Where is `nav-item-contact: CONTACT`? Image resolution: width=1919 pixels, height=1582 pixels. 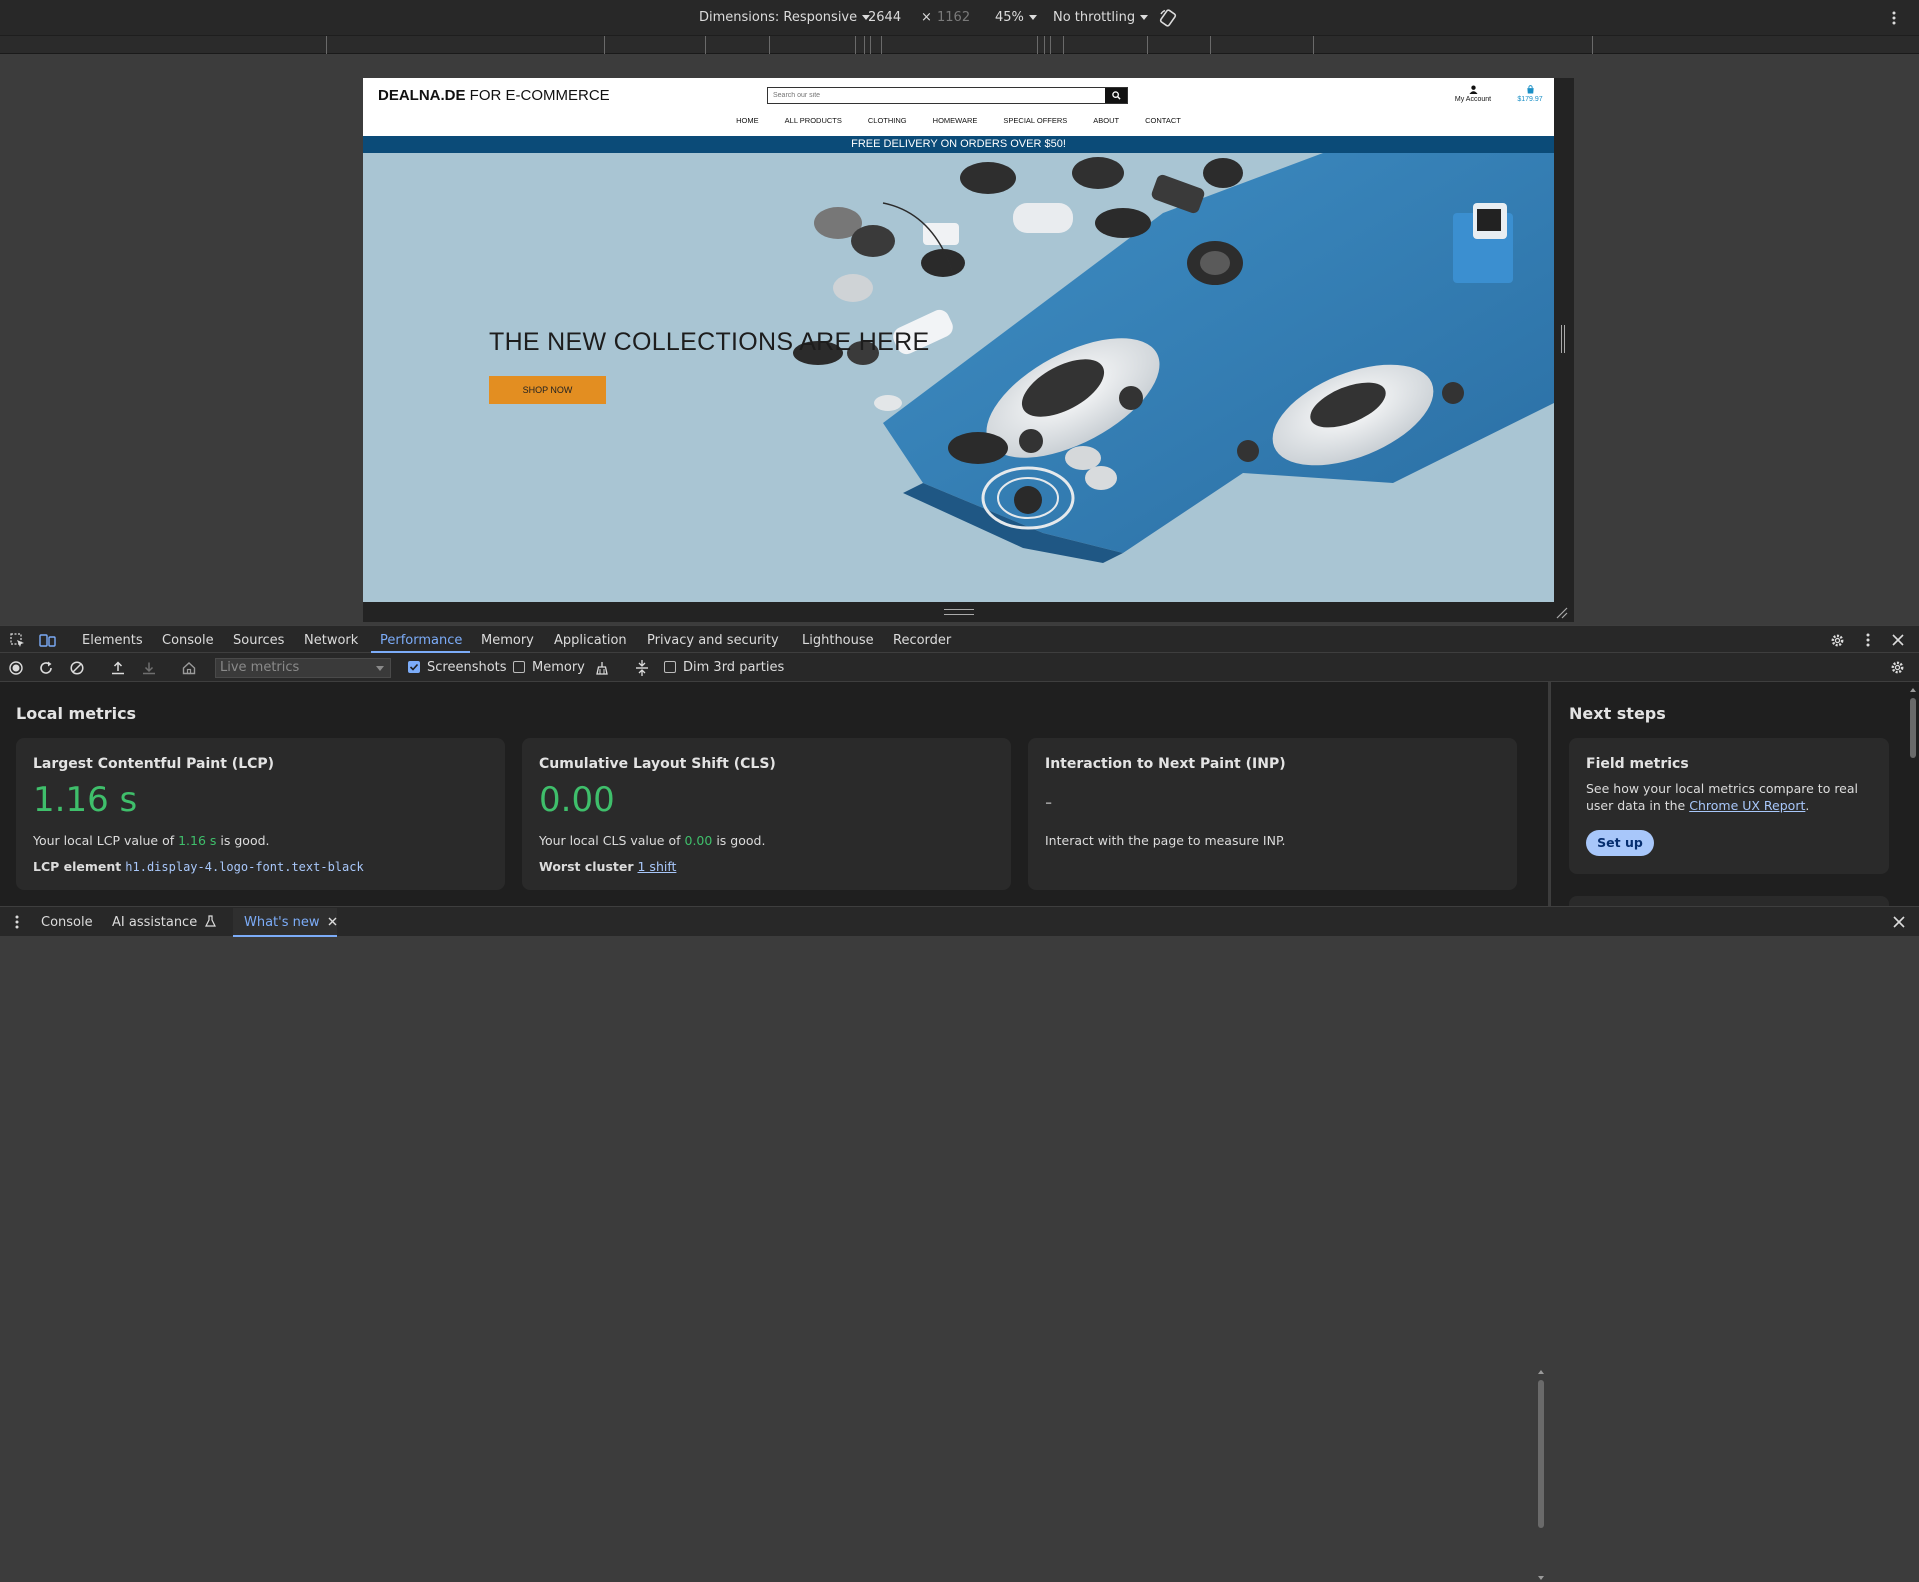 nav-item-contact: CONTACT is located at coordinates (1163, 124).